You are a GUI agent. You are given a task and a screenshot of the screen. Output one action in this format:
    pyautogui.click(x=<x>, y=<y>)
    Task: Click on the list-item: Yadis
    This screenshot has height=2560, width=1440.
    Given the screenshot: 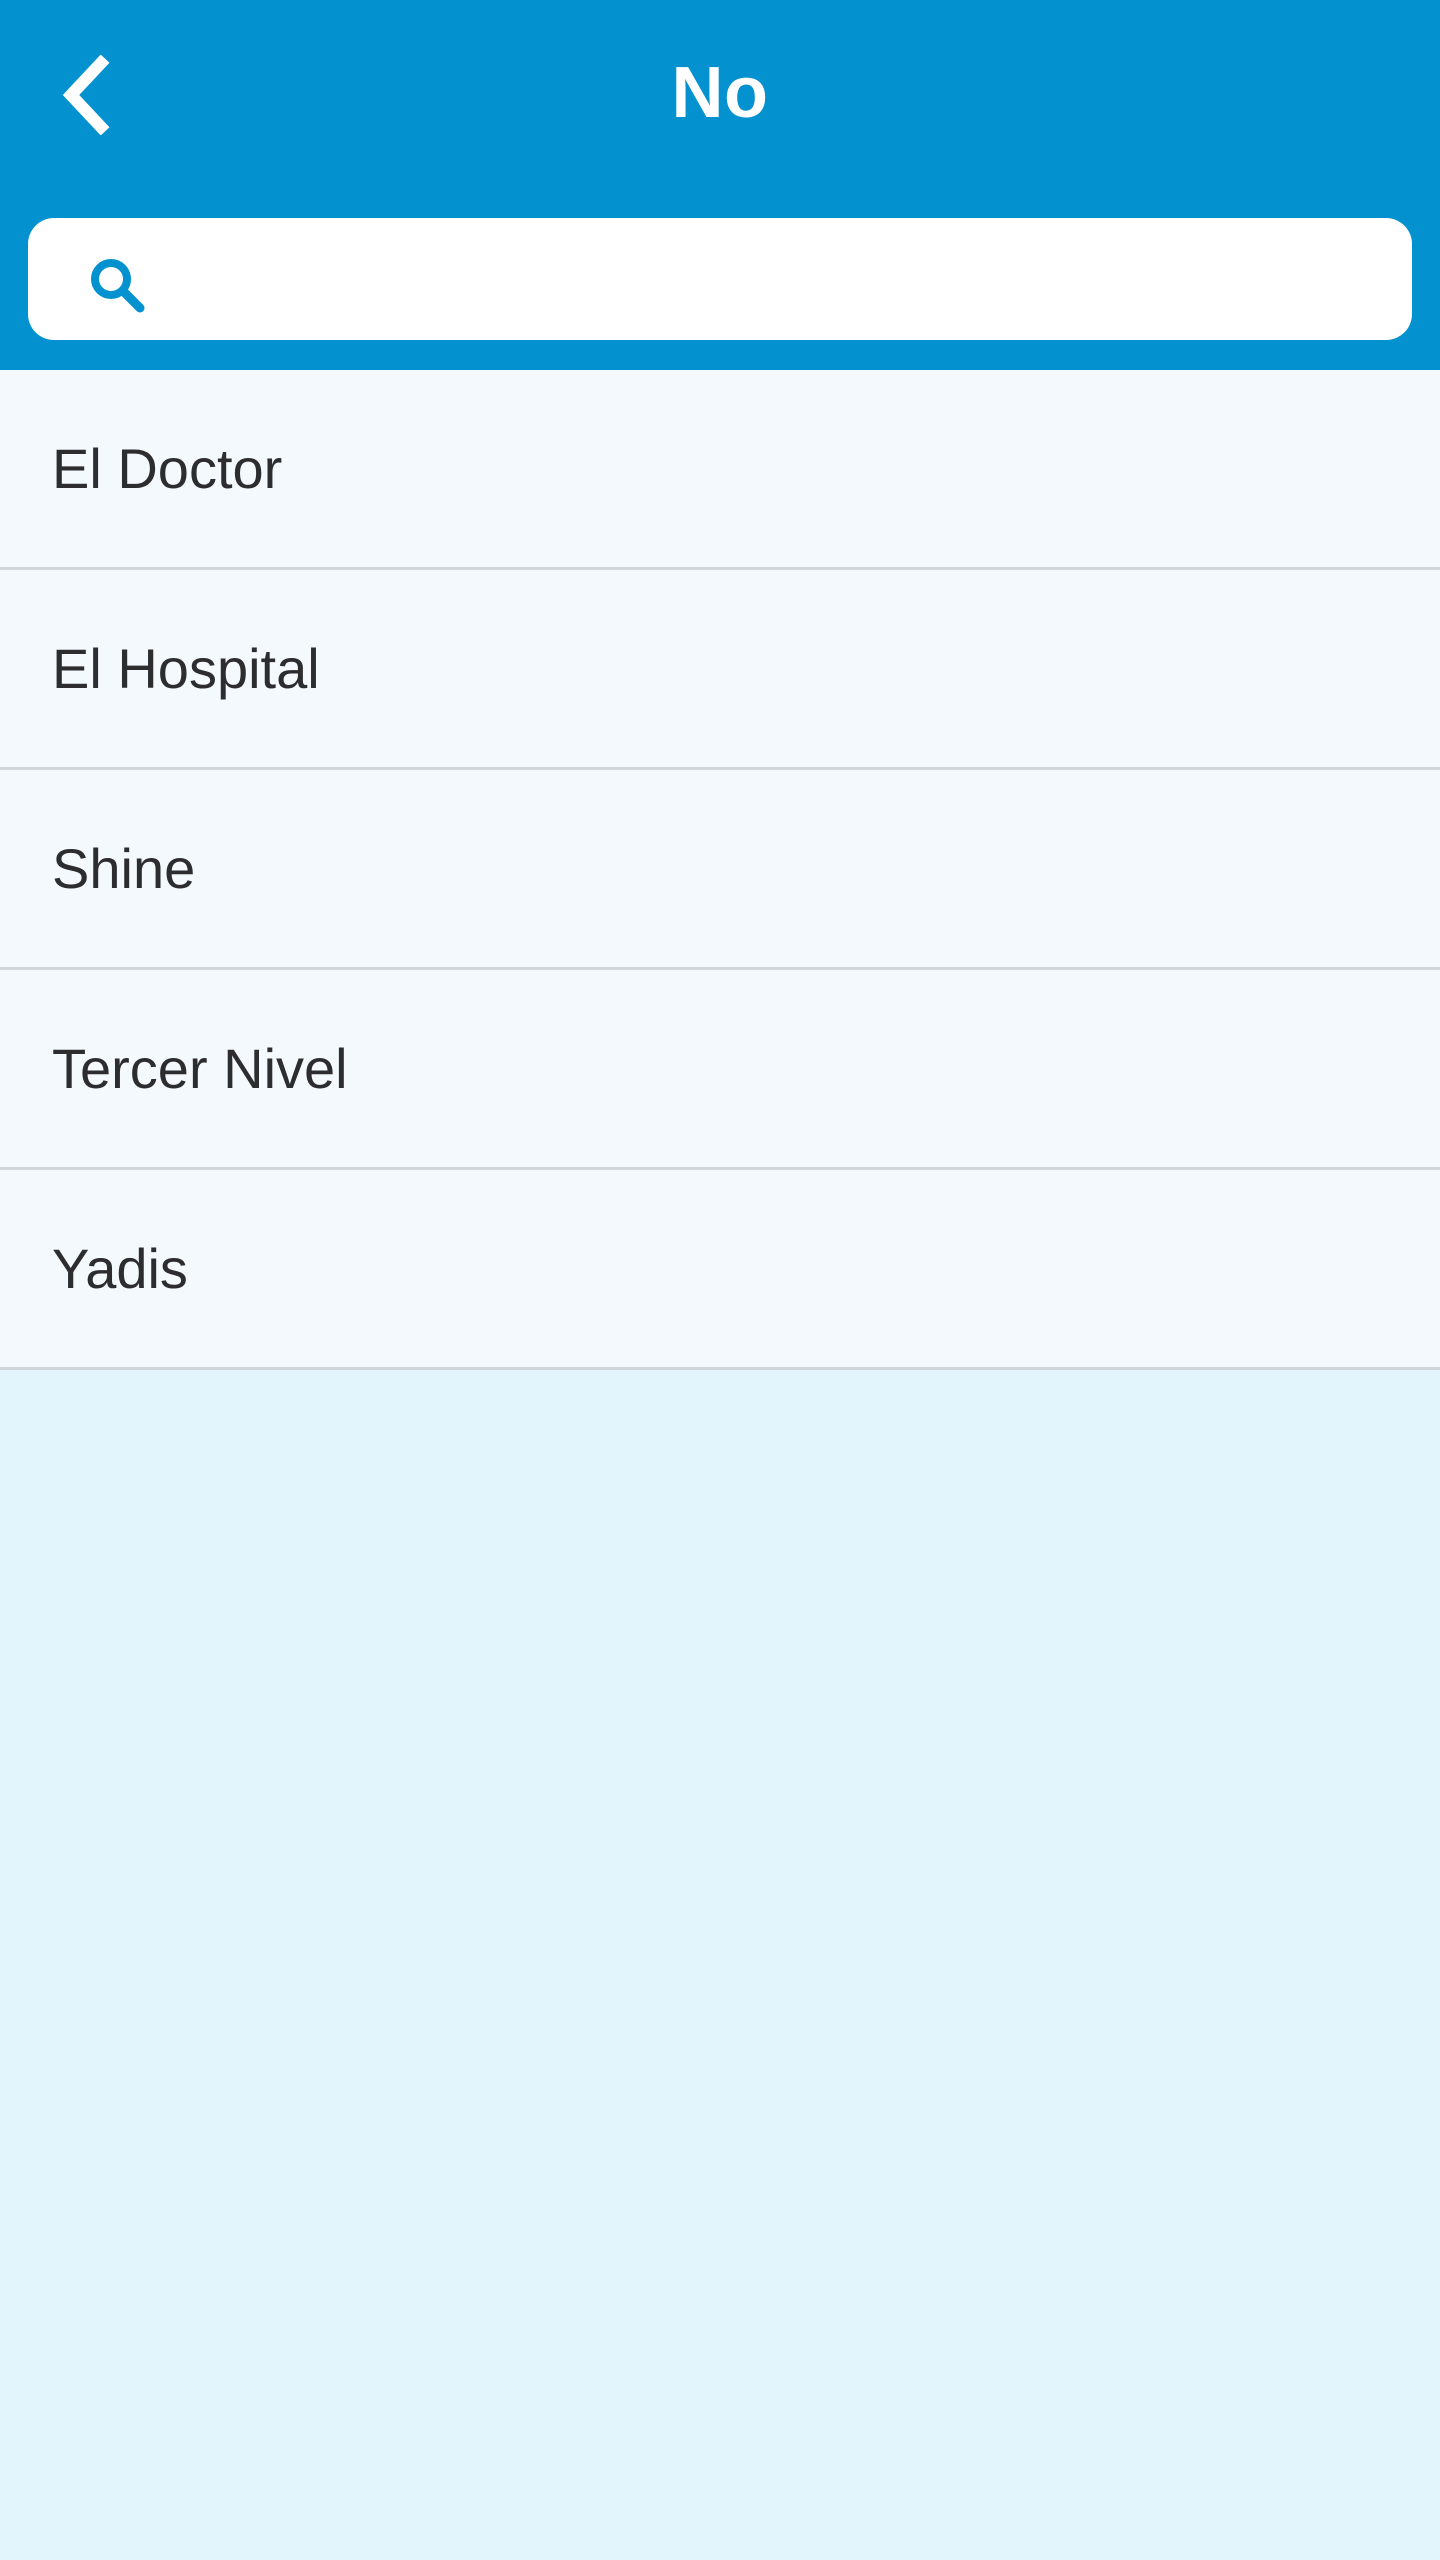 What is the action you would take?
    pyautogui.click(x=720, y=1270)
    